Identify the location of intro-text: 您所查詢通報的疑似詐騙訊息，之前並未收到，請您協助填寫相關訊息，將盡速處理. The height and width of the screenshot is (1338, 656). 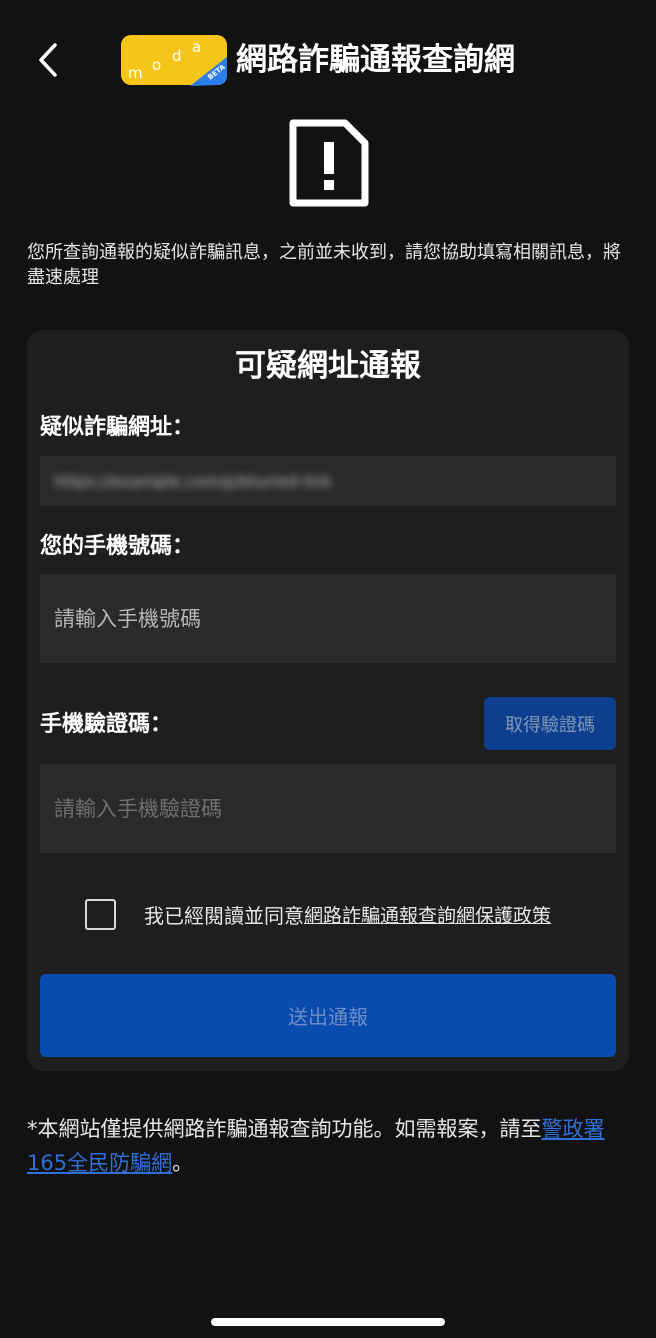
(324, 265).